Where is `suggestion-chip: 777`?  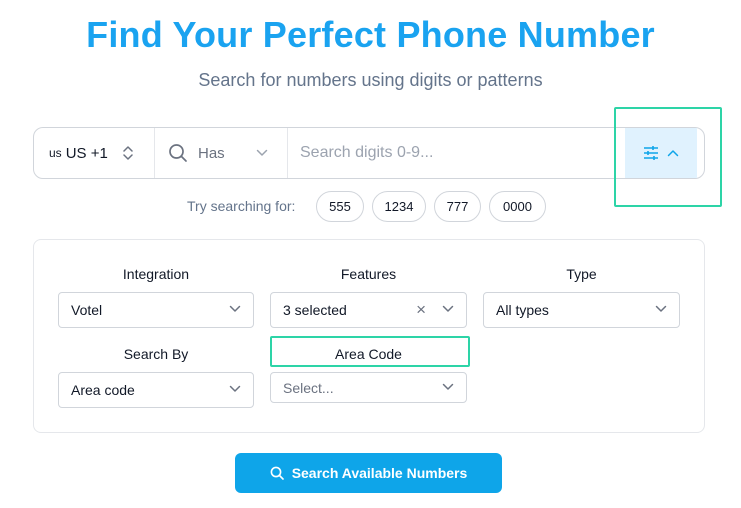
suggestion-chip: 777 is located at coordinates (457, 206).